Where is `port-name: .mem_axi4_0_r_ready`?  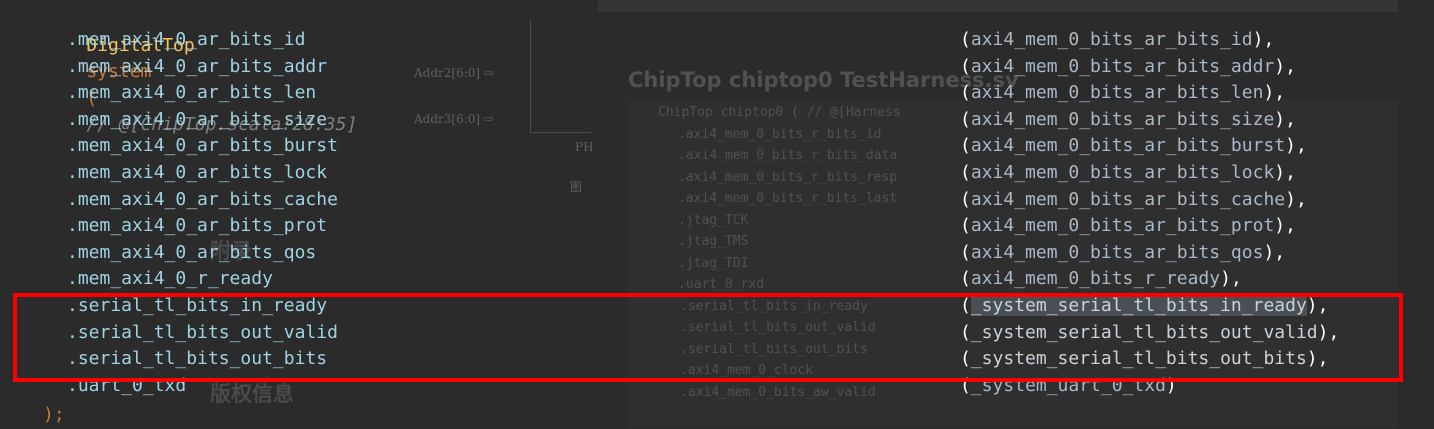 port-name: .mem_axi4_0_r_ready is located at coordinates (170, 279).